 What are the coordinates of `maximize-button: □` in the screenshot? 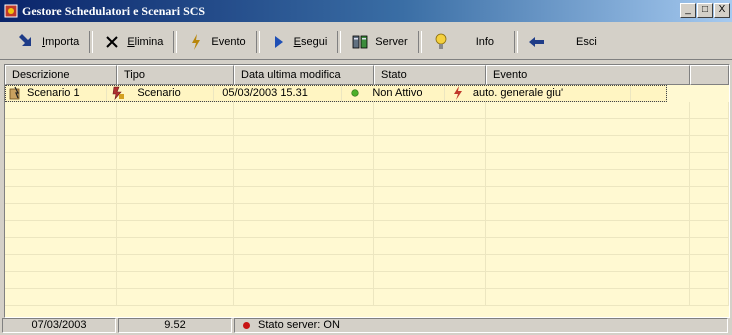 It's located at (705, 10).